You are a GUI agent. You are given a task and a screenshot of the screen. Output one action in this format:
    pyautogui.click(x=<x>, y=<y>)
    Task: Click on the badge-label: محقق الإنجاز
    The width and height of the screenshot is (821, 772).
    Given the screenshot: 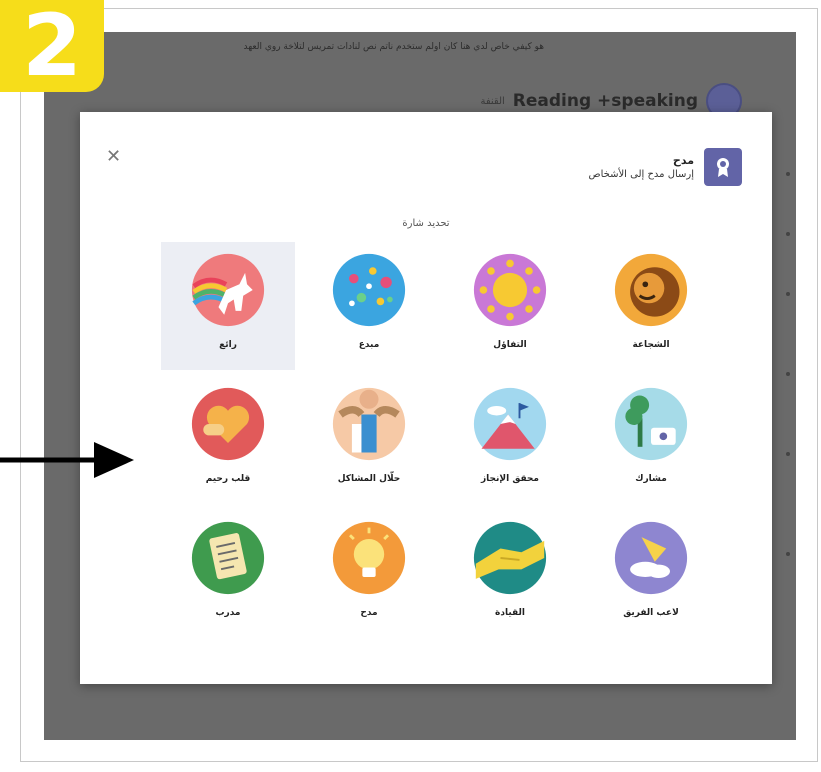 What is the action you would take?
    pyautogui.click(x=510, y=479)
    